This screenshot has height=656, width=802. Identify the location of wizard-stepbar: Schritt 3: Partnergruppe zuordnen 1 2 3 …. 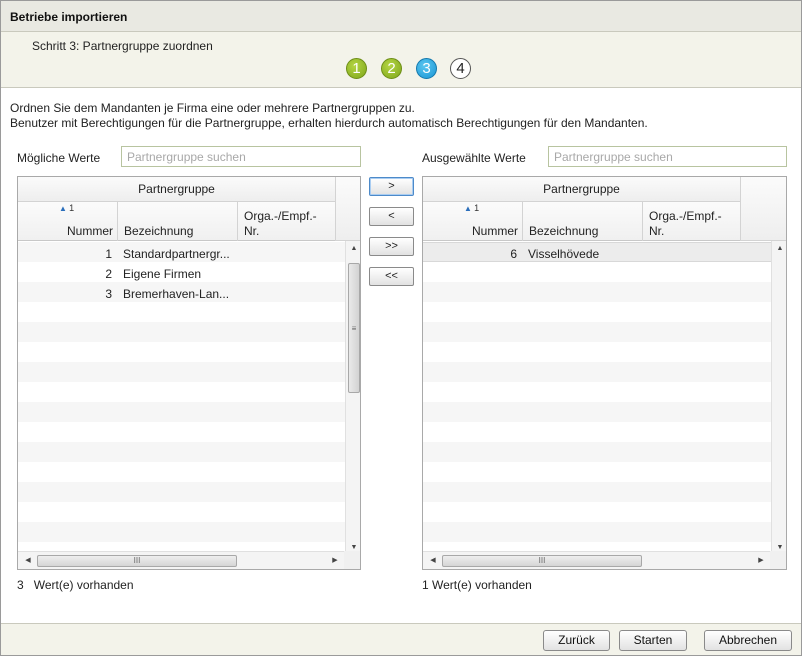
(401, 60).